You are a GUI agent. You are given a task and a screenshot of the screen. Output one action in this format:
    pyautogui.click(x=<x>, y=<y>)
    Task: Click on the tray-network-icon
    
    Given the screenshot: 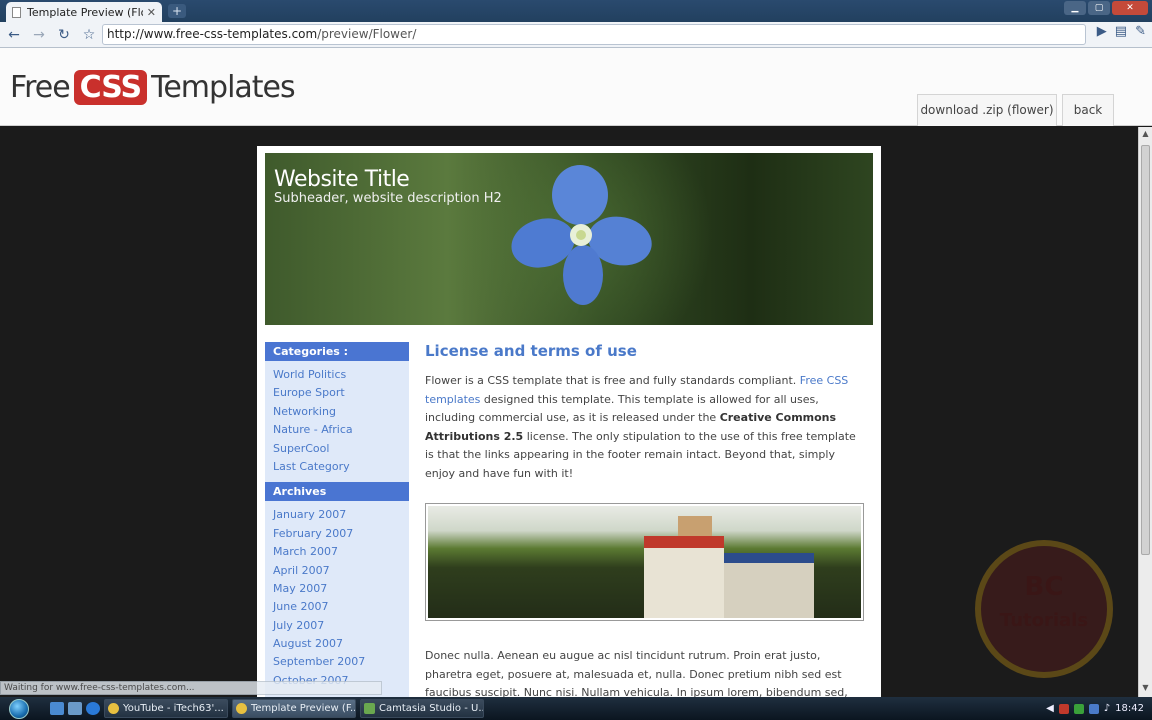 What is the action you would take?
    pyautogui.click(x=1078, y=708)
    